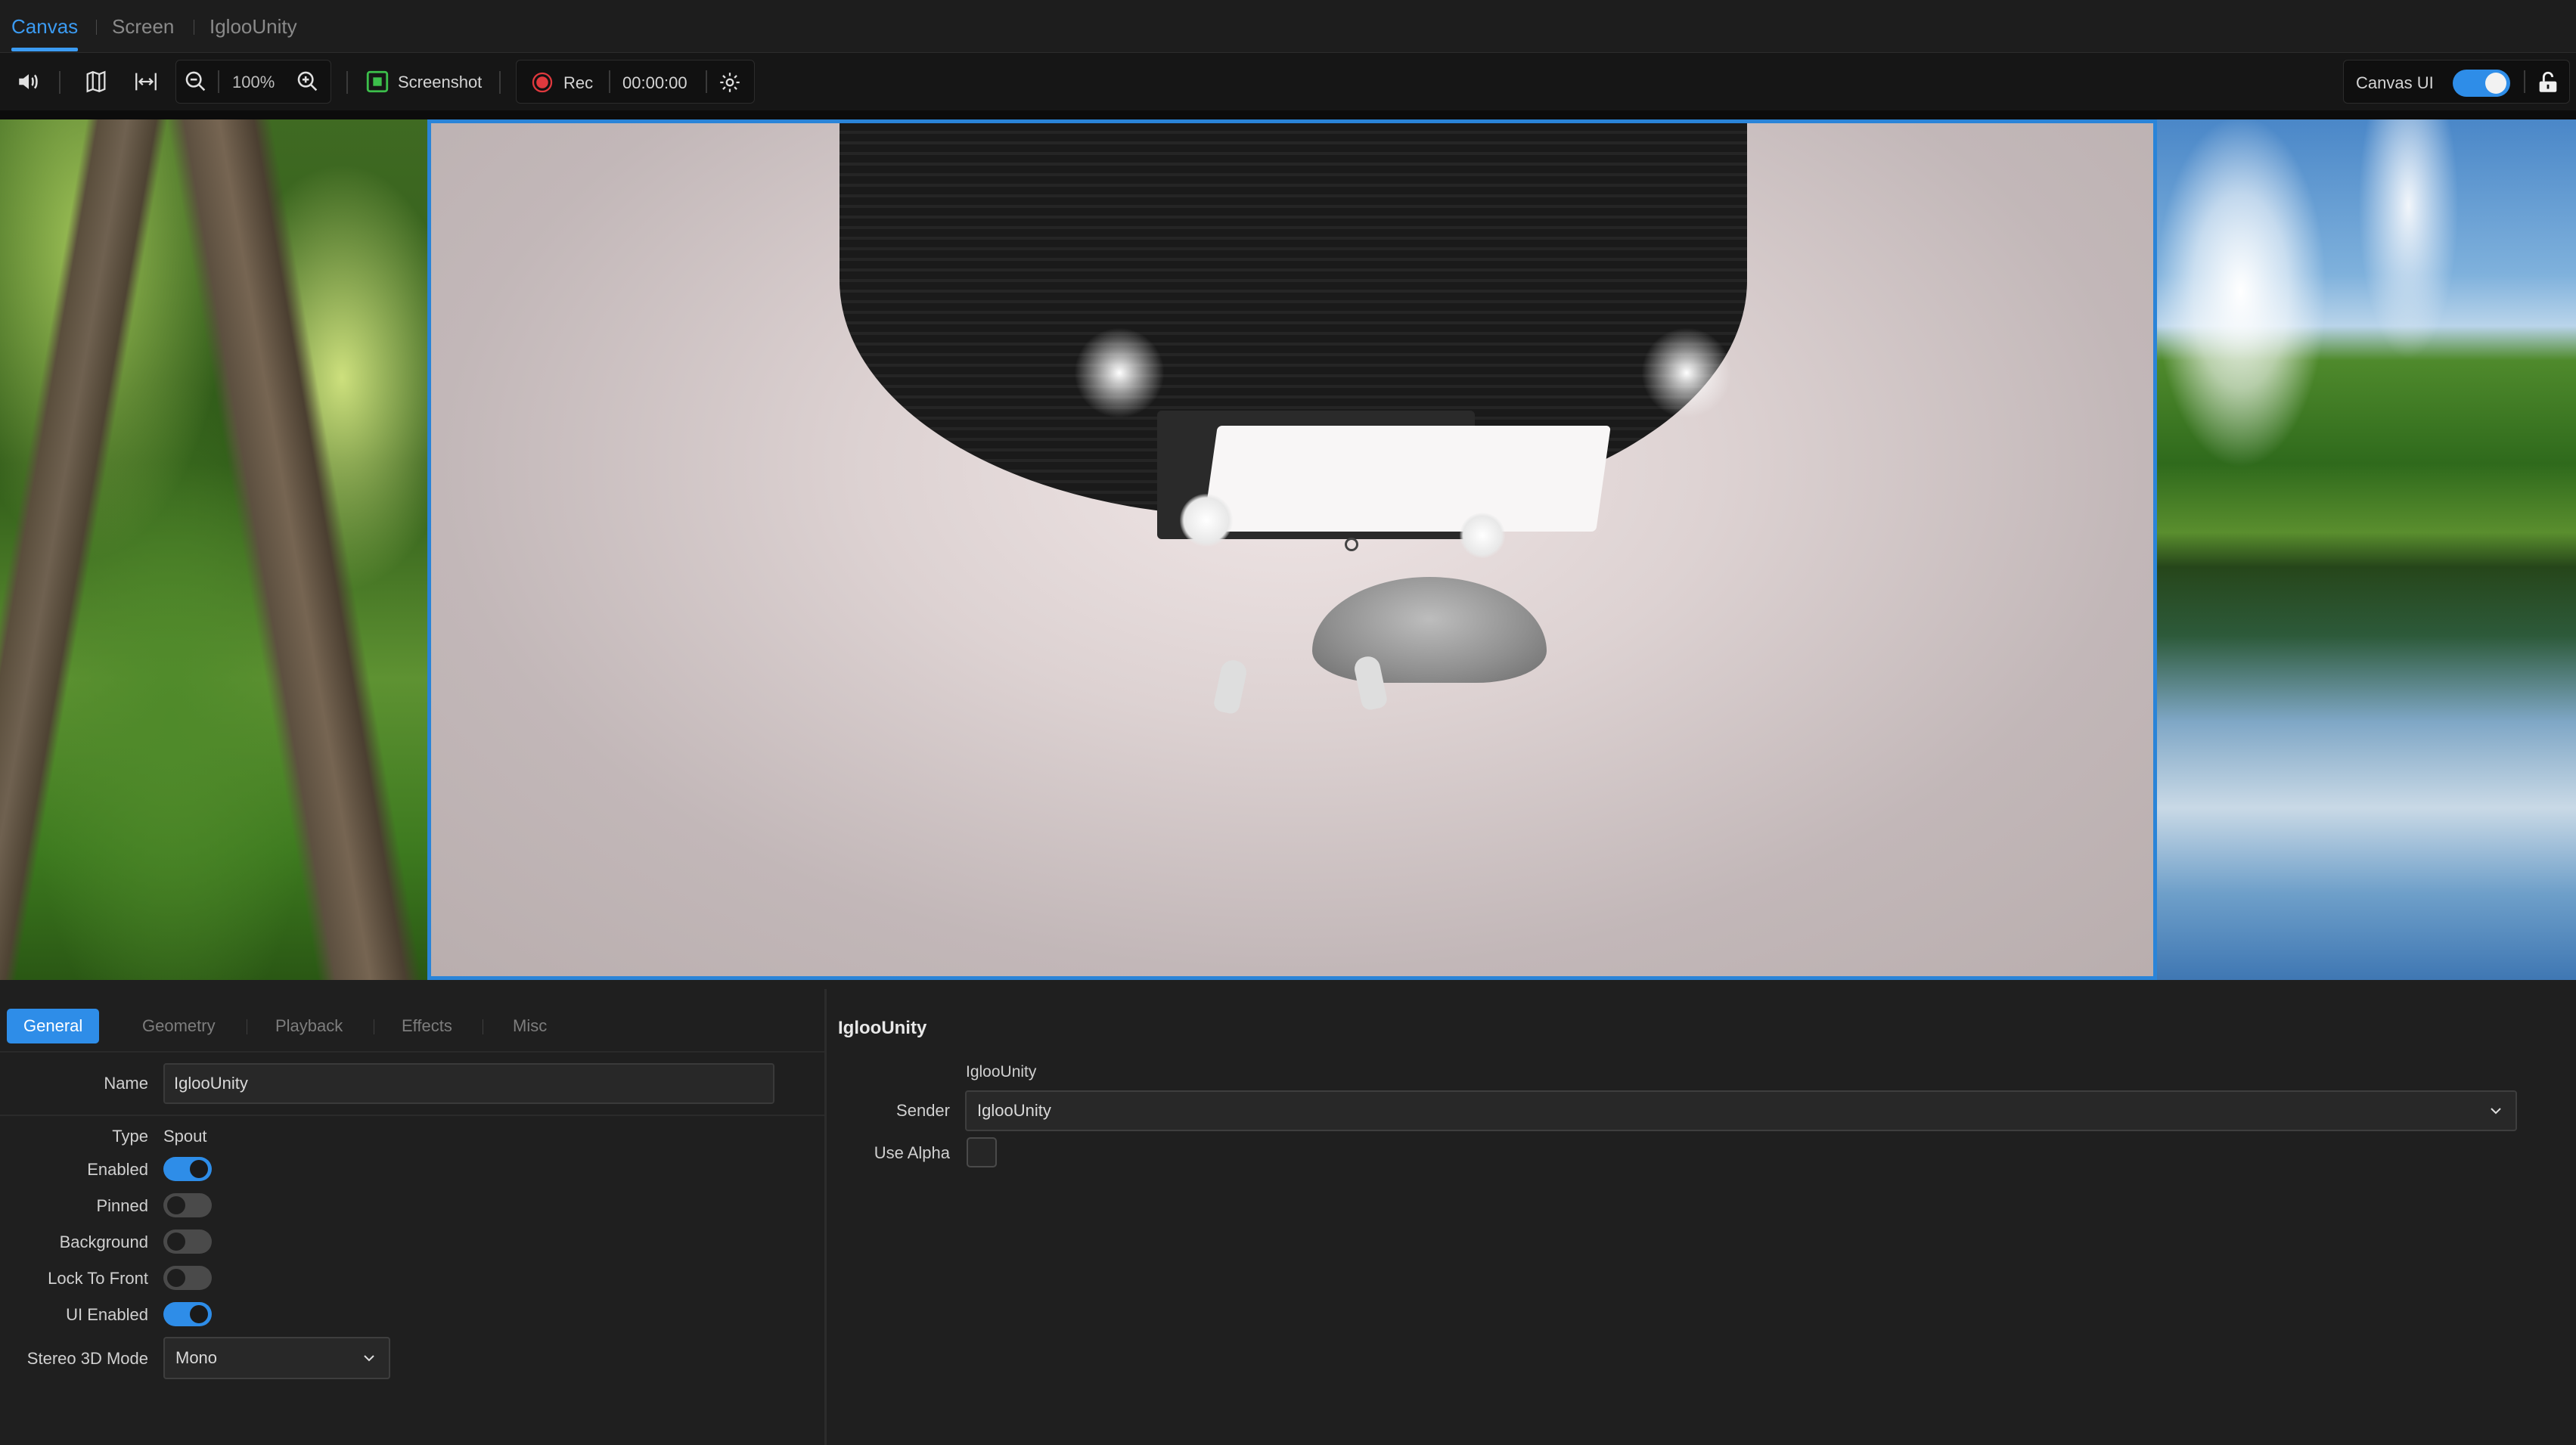 The image size is (2576, 1445). What do you see at coordinates (377, 82) in the screenshot?
I see `screenshot-icon` at bounding box center [377, 82].